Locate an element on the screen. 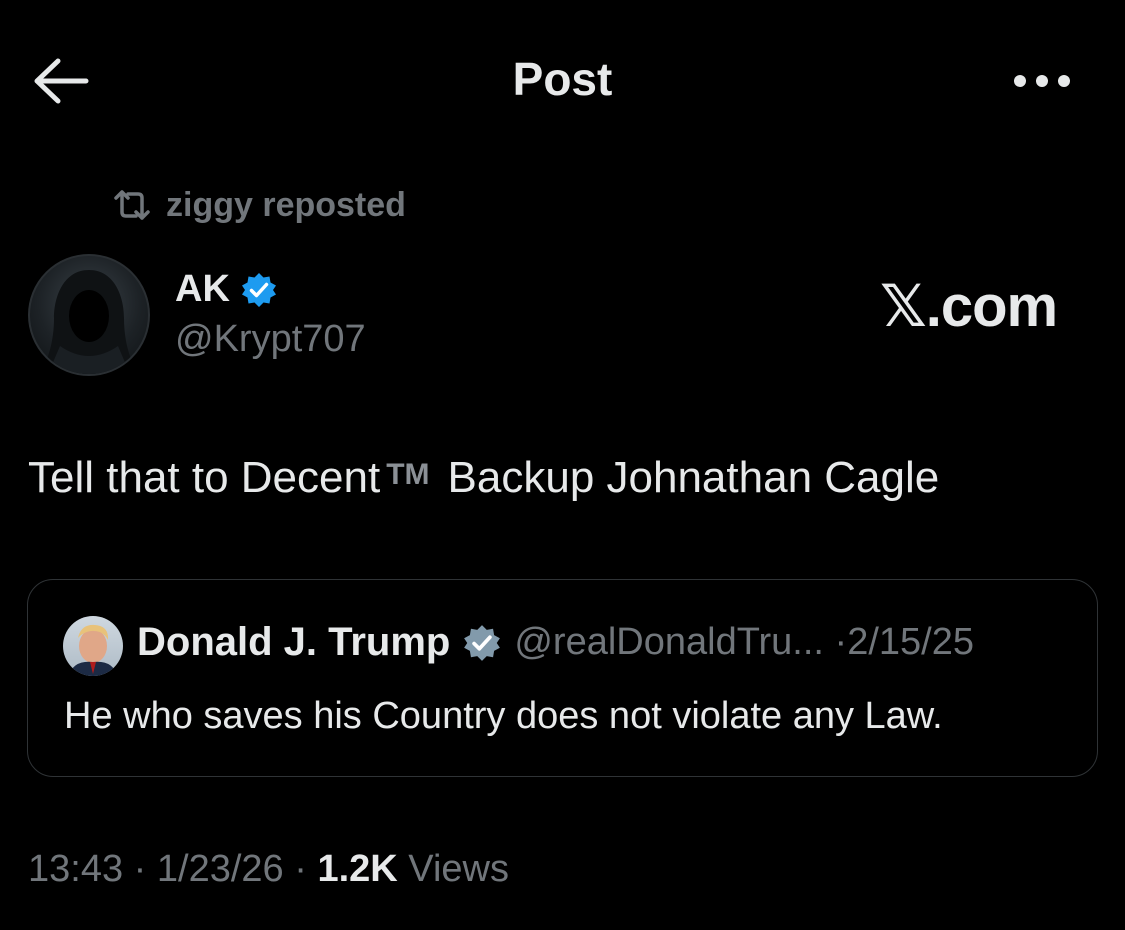 Image resolution: width=1125 pixels, height=930 pixels. quoted-author-avatar is located at coordinates (93, 646).